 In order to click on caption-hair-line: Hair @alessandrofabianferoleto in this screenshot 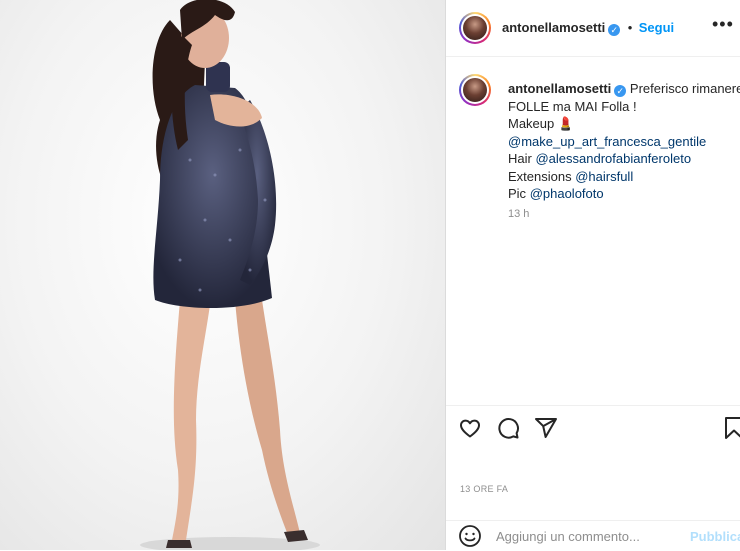, I will do `click(624, 159)`.